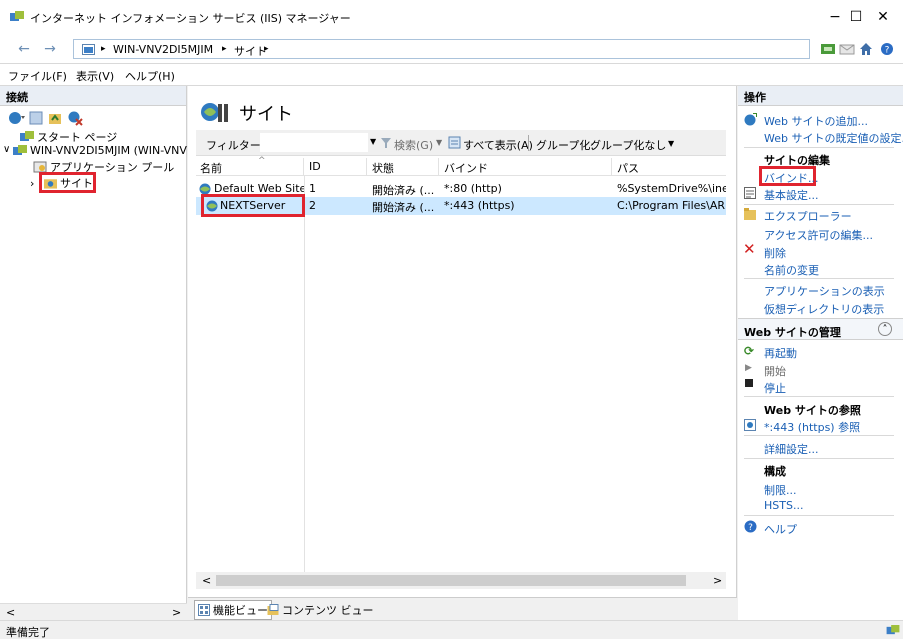 The image size is (903, 639). Describe the element at coordinates (55, 118) in the screenshot. I see `up-level-icon` at that location.